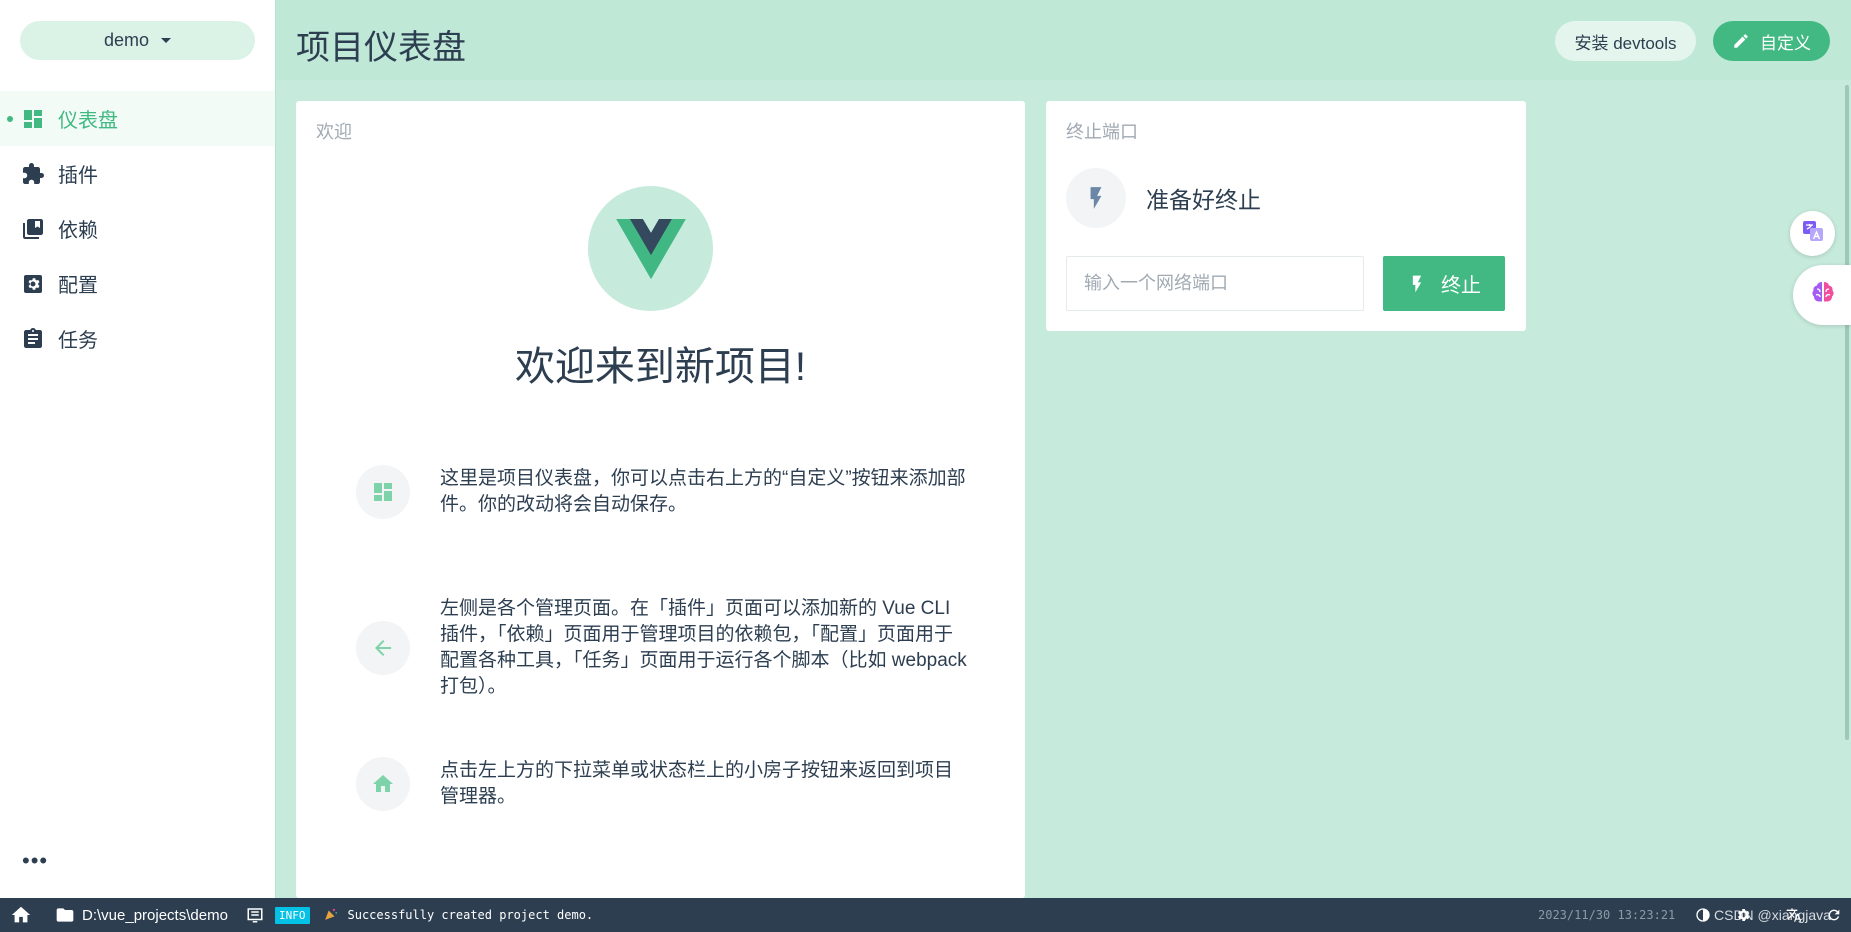 The image size is (1851, 932). Describe the element at coordinates (1461, 286) in the screenshot. I see `kill-button-label: 终止` at that location.